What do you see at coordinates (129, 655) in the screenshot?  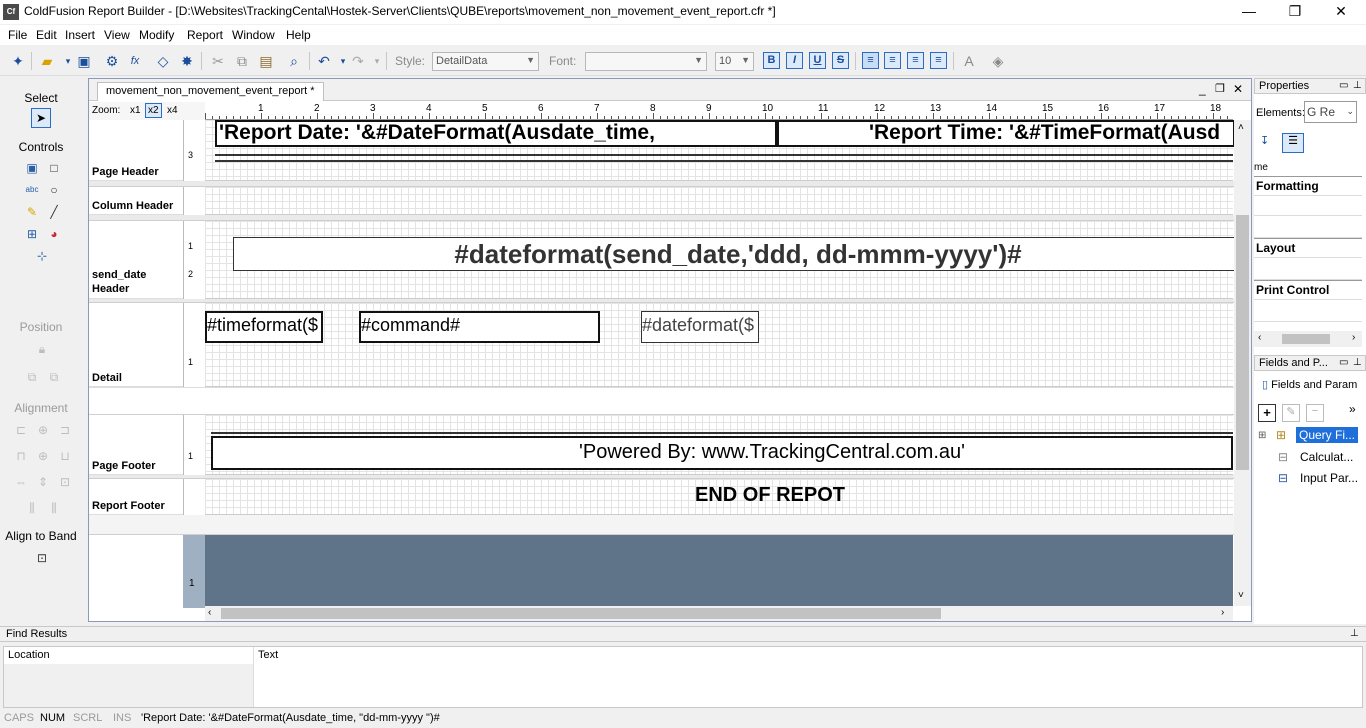 I see `column-location: Location` at bounding box center [129, 655].